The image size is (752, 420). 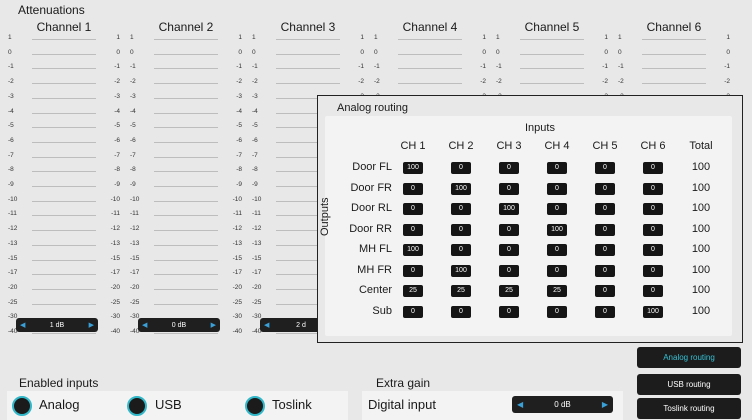 What do you see at coordinates (689, 384) in the screenshot?
I see `usb-routing-button: USB routing` at bounding box center [689, 384].